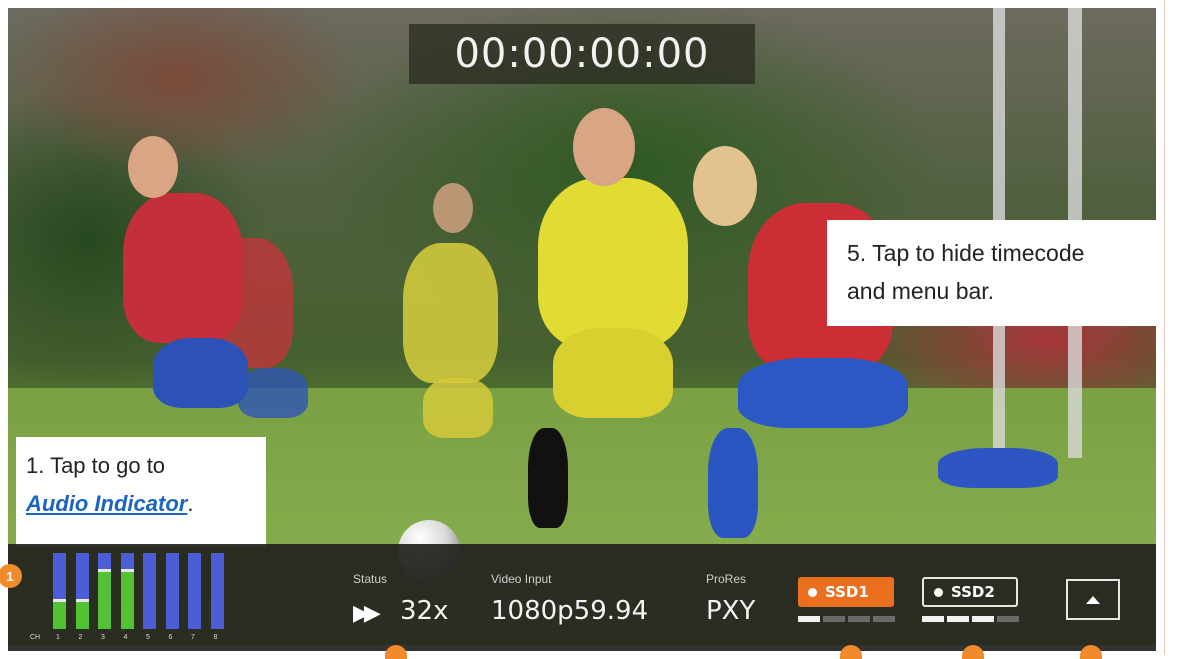 This screenshot has height=659, width=1189. Describe the element at coordinates (370, 579) in the screenshot. I see `status-label: Status` at that location.